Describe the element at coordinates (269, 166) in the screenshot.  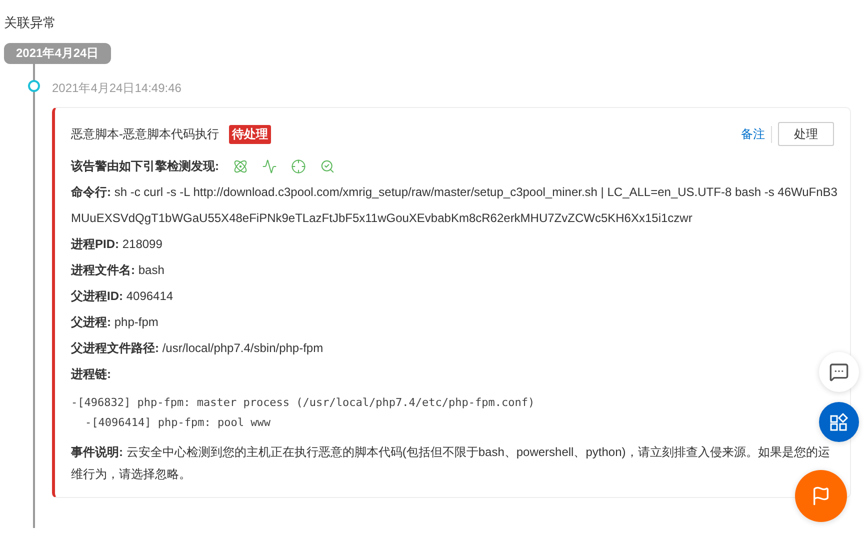
I see `pulse-icon` at that location.